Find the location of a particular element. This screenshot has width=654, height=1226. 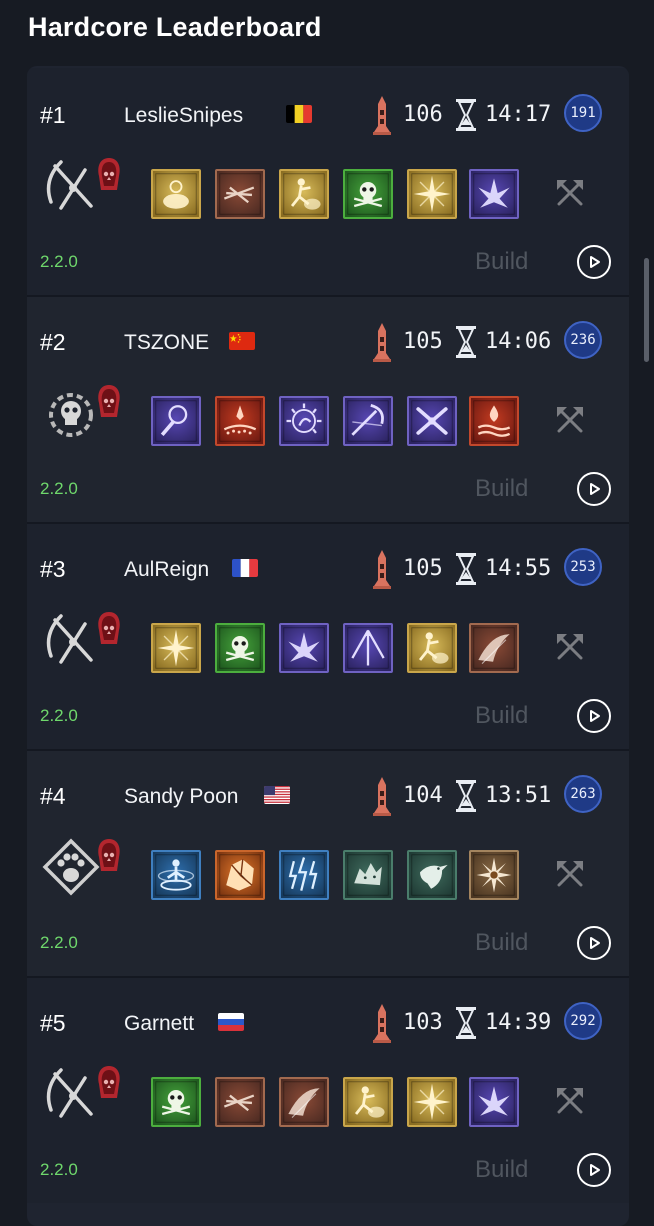

page-title: Hardcore Leaderboard is located at coordinates (175, 27).